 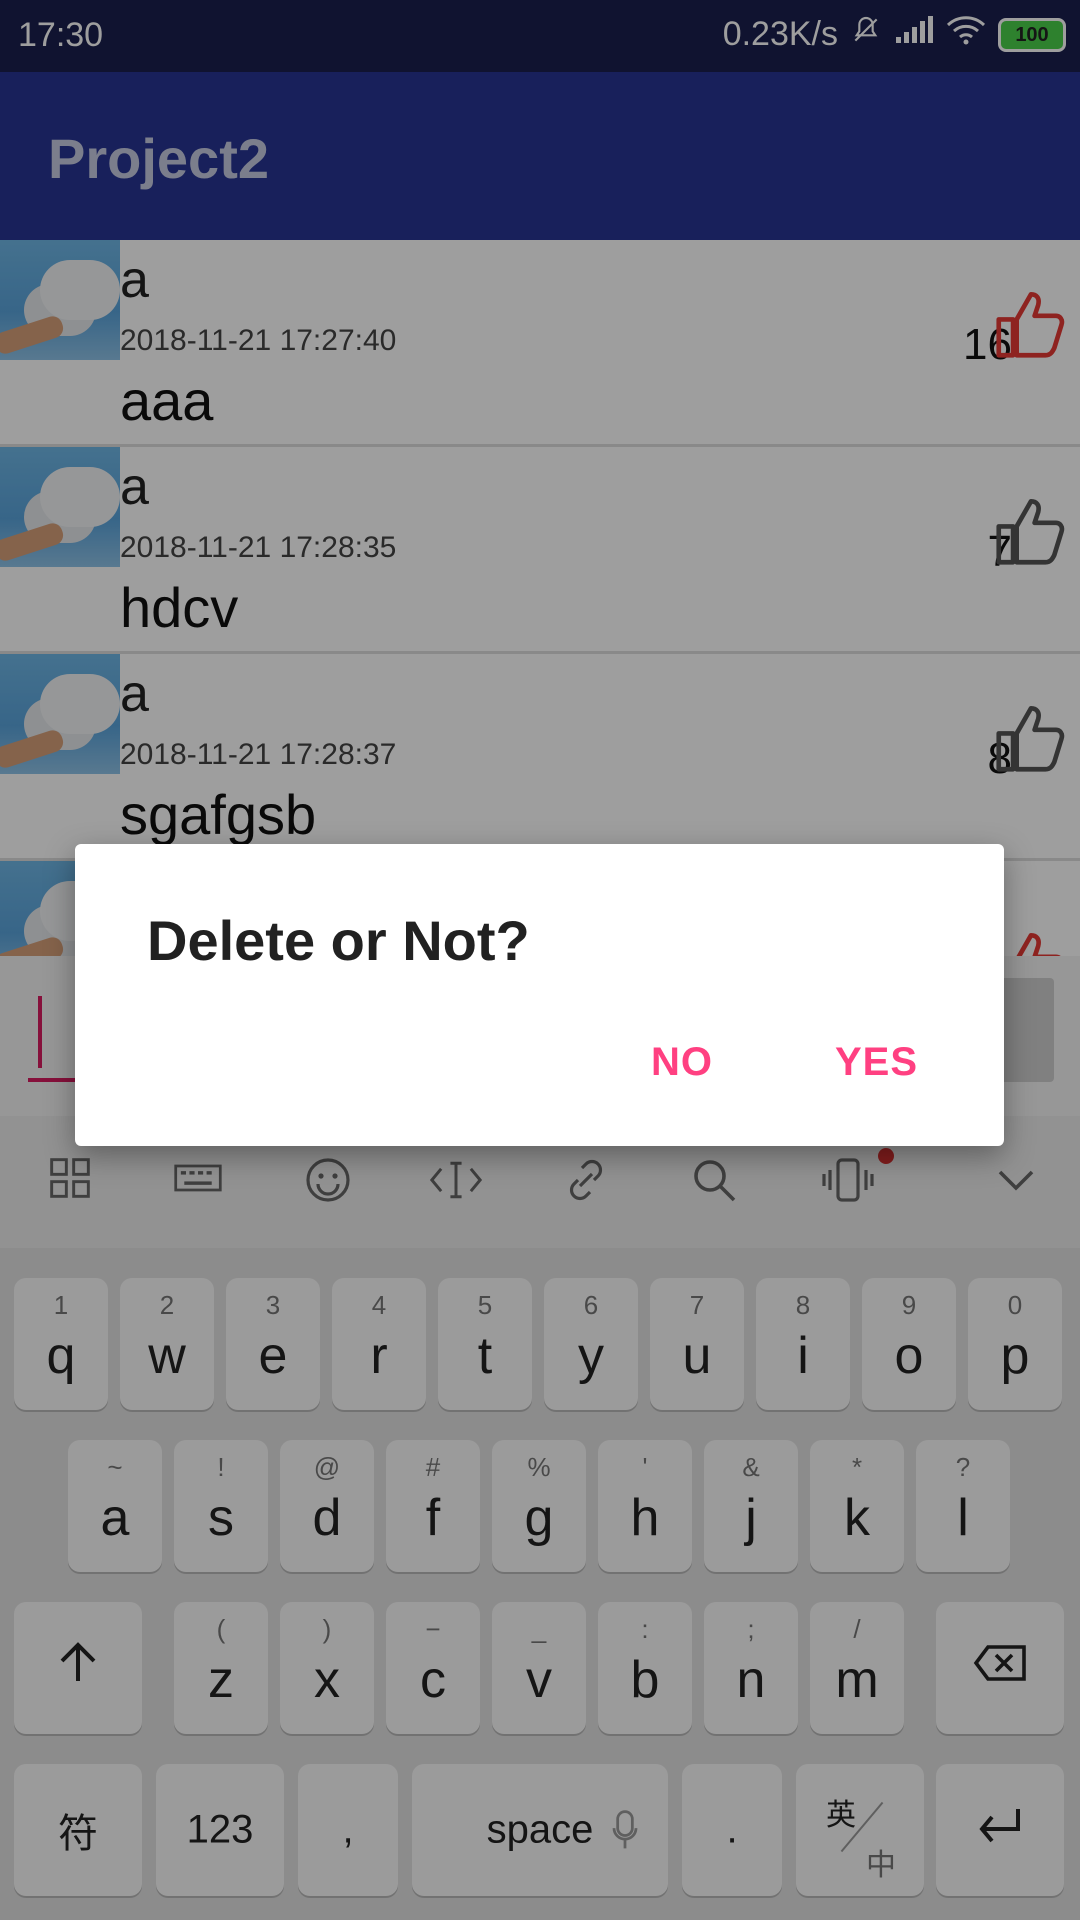 What do you see at coordinates (338, 940) in the screenshot?
I see `dialog-title: Delete or Not?` at bounding box center [338, 940].